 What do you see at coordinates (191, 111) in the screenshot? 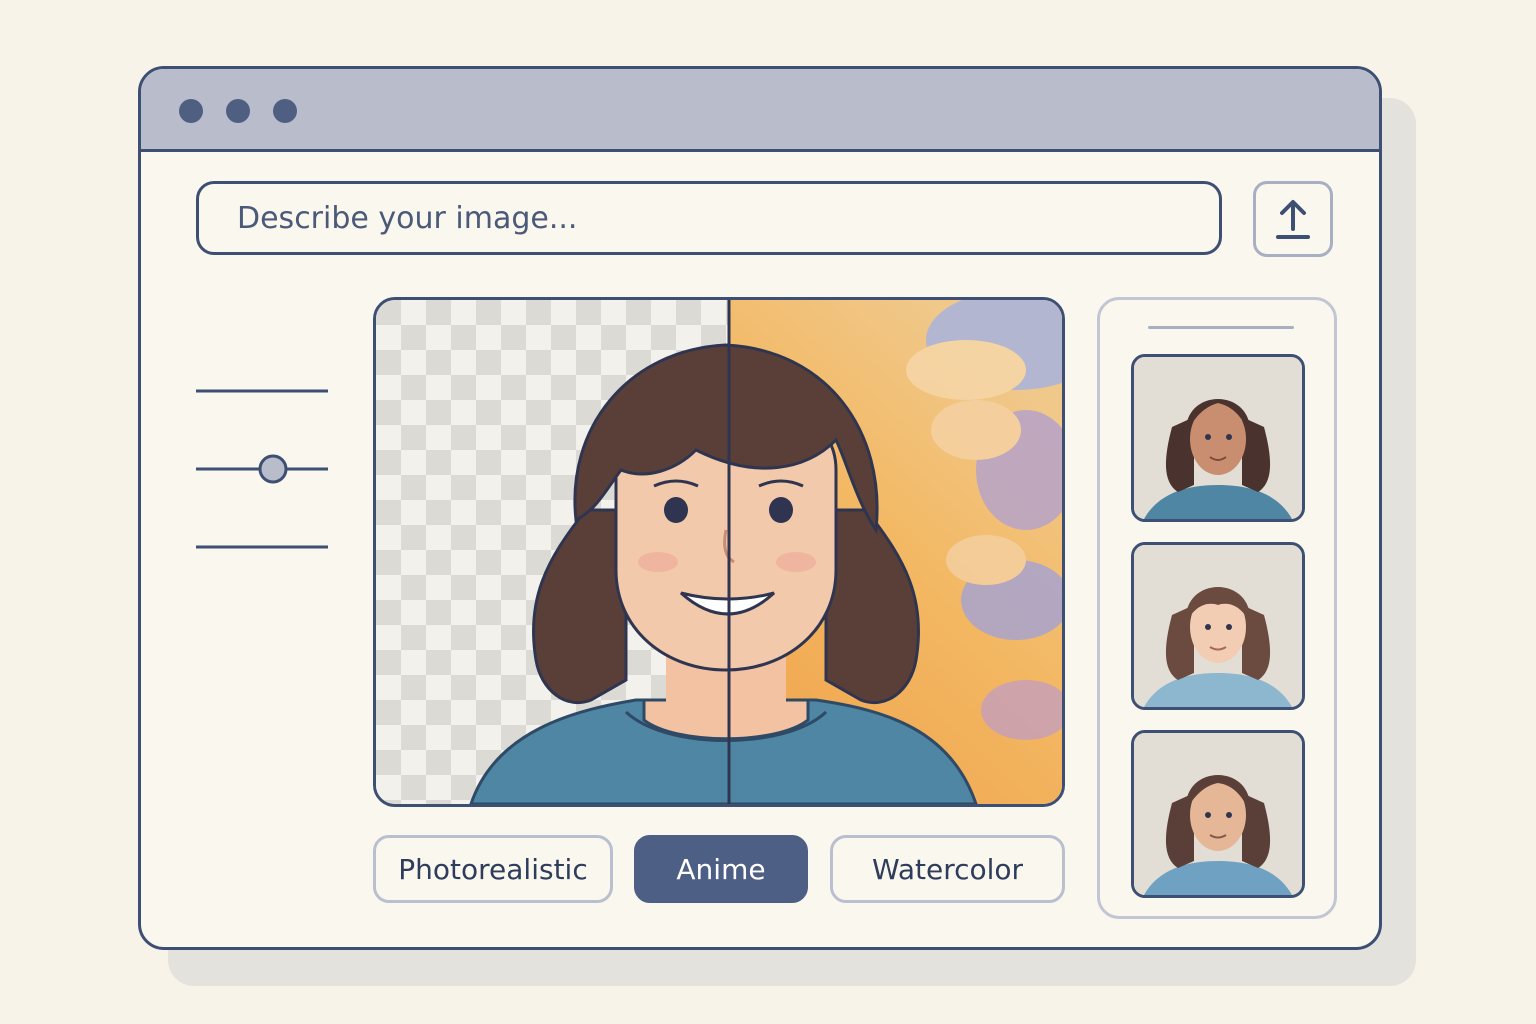
I see `window-close-dot` at bounding box center [191, 111].